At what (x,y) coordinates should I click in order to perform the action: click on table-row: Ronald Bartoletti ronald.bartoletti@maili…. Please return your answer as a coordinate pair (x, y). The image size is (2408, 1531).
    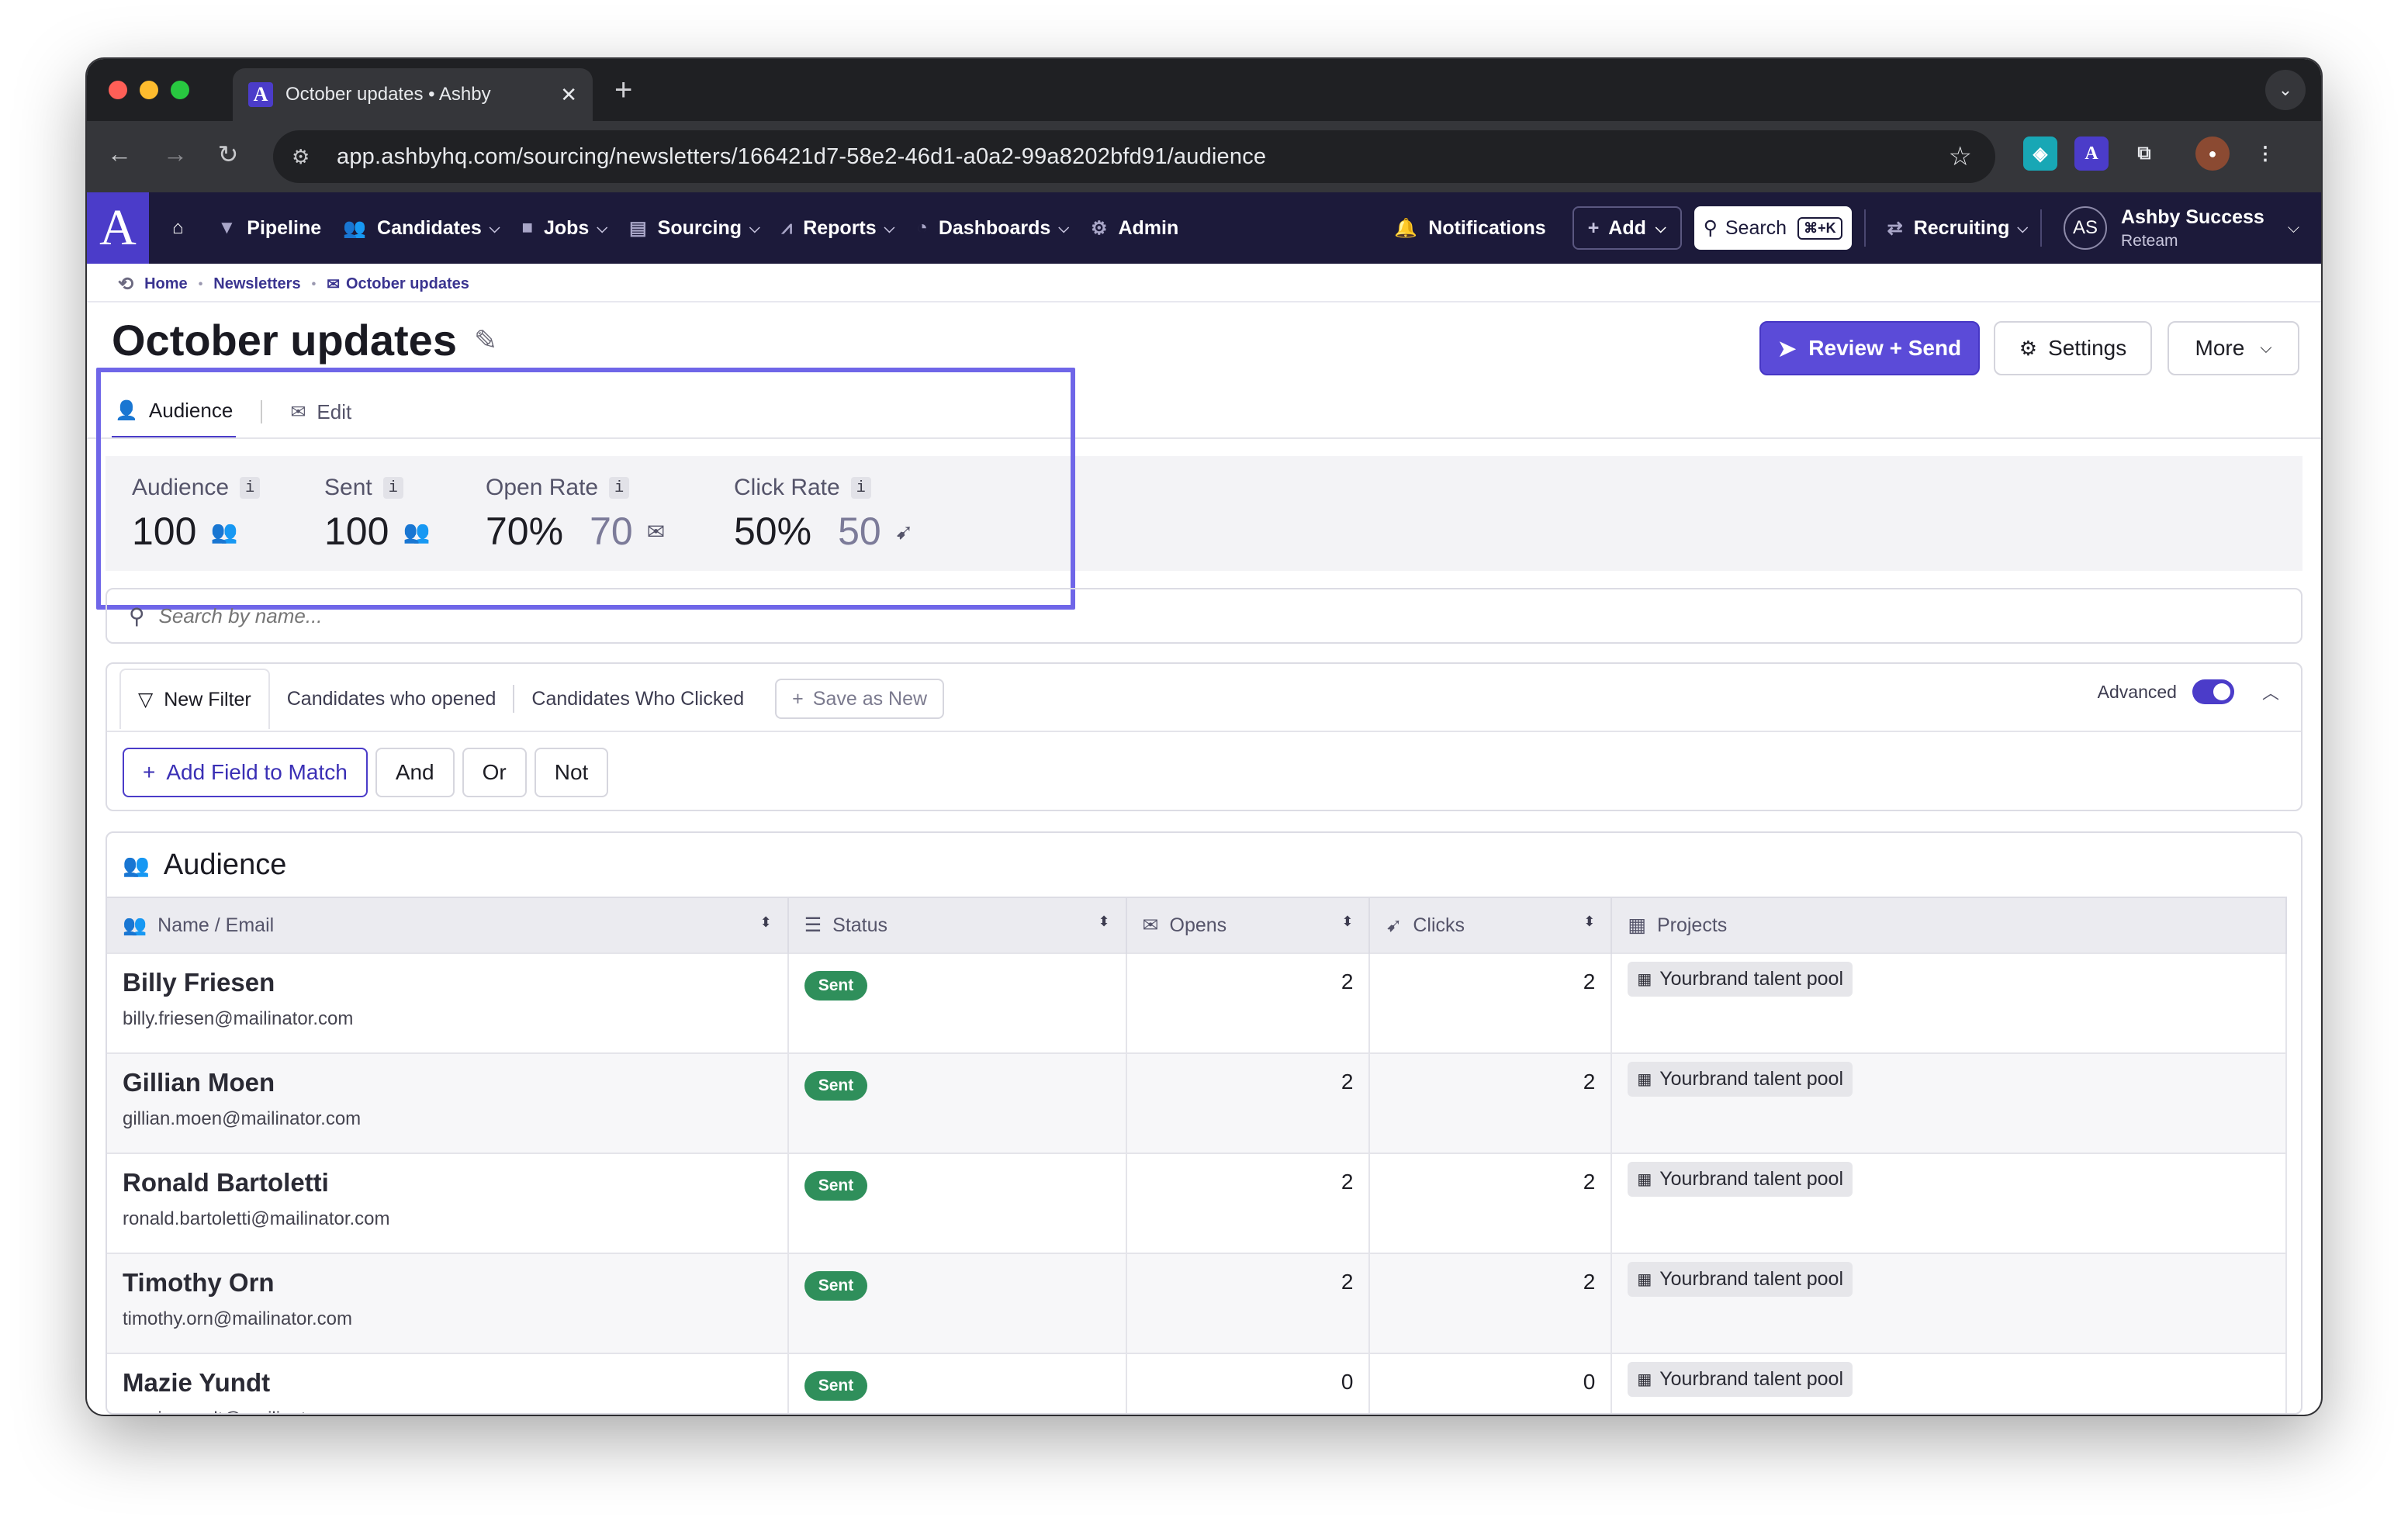
    Looking at the image, I should click on (1197, 1203).